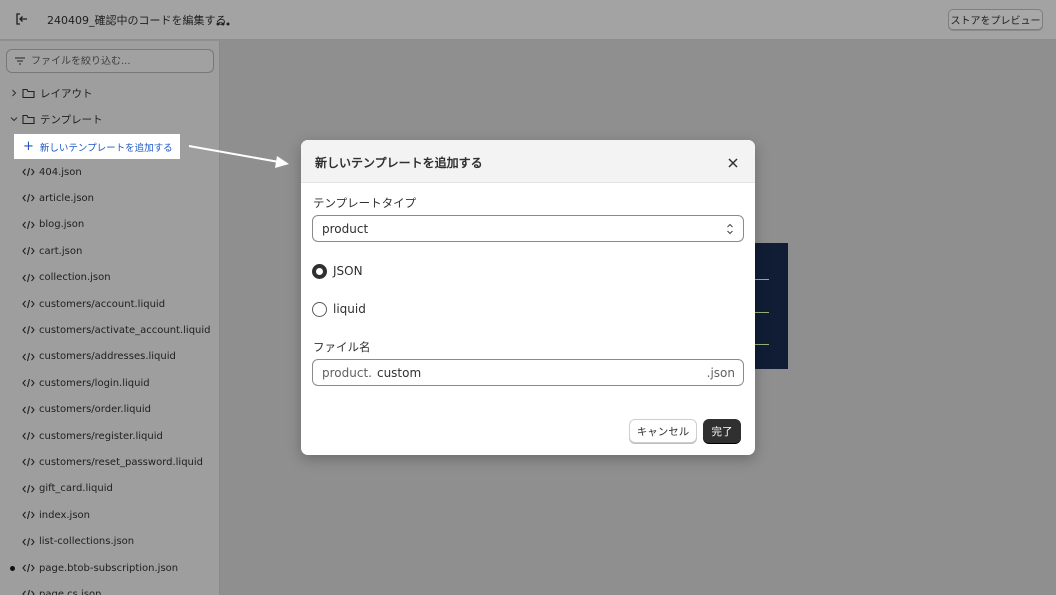 This screenshot has width=1056, height=595. What do you see at coordinates (12, 568) in the screenshot?
I see `modified-dot-icon` at bounding box center [12, 568].